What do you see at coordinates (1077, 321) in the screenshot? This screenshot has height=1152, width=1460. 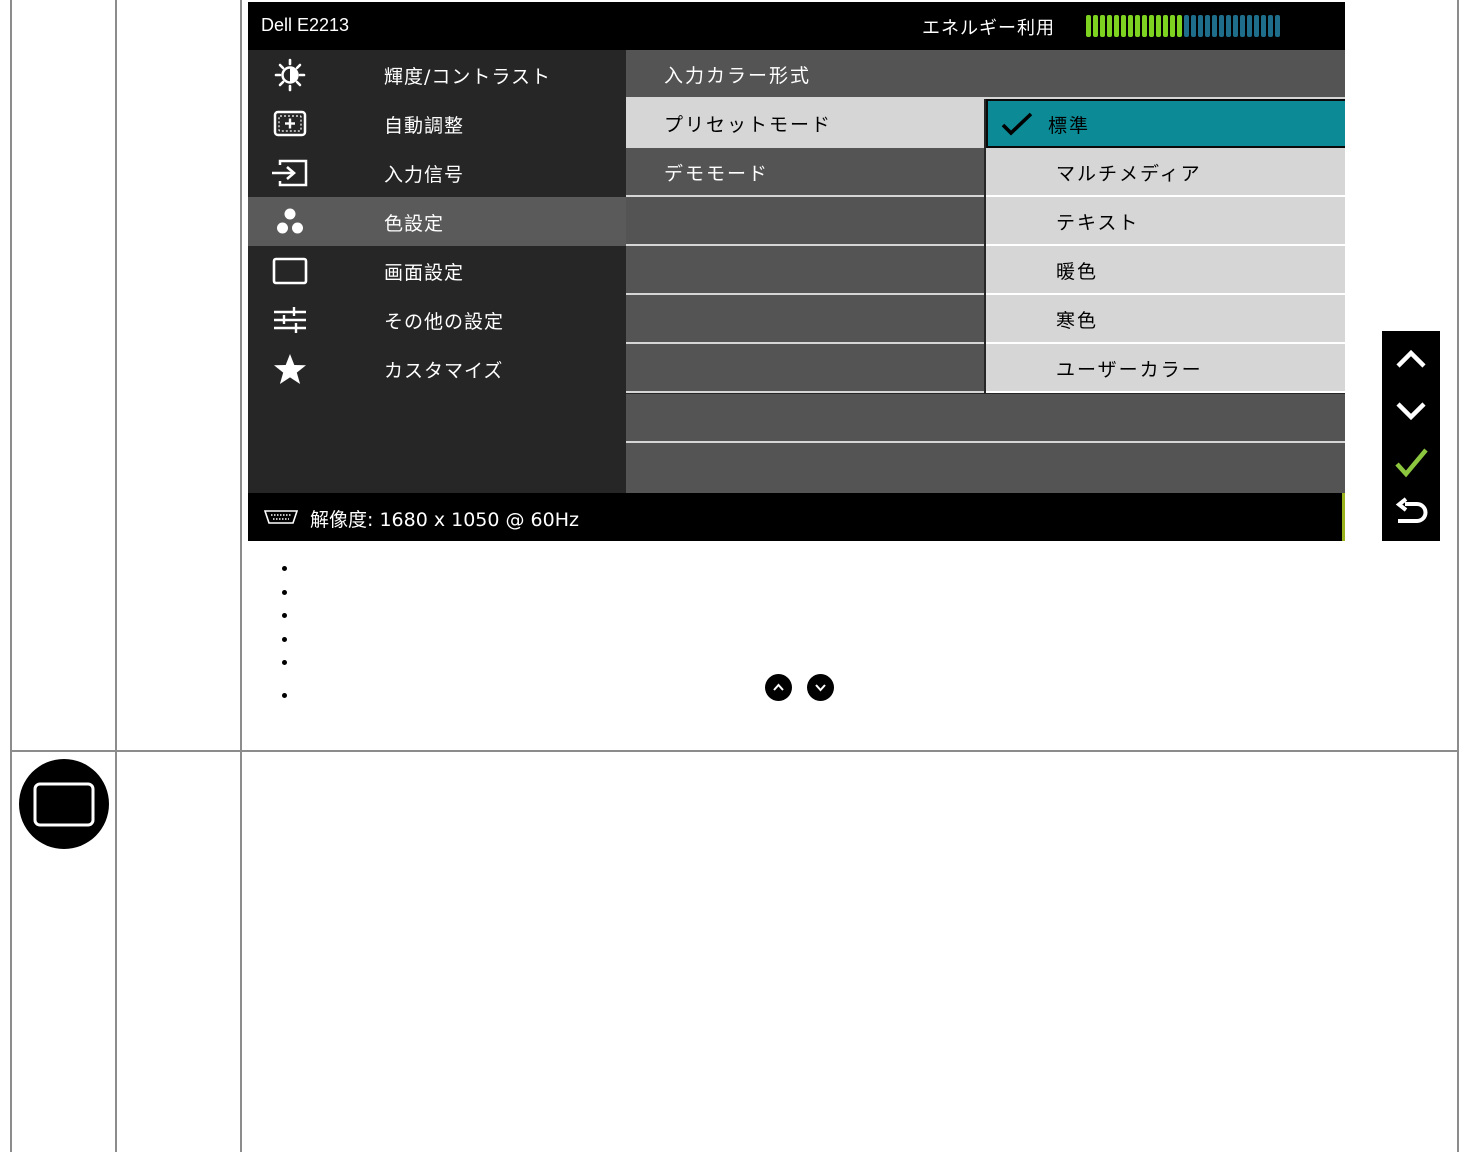 I see `option-label: 寒色` at bounding box center [1077, 321].